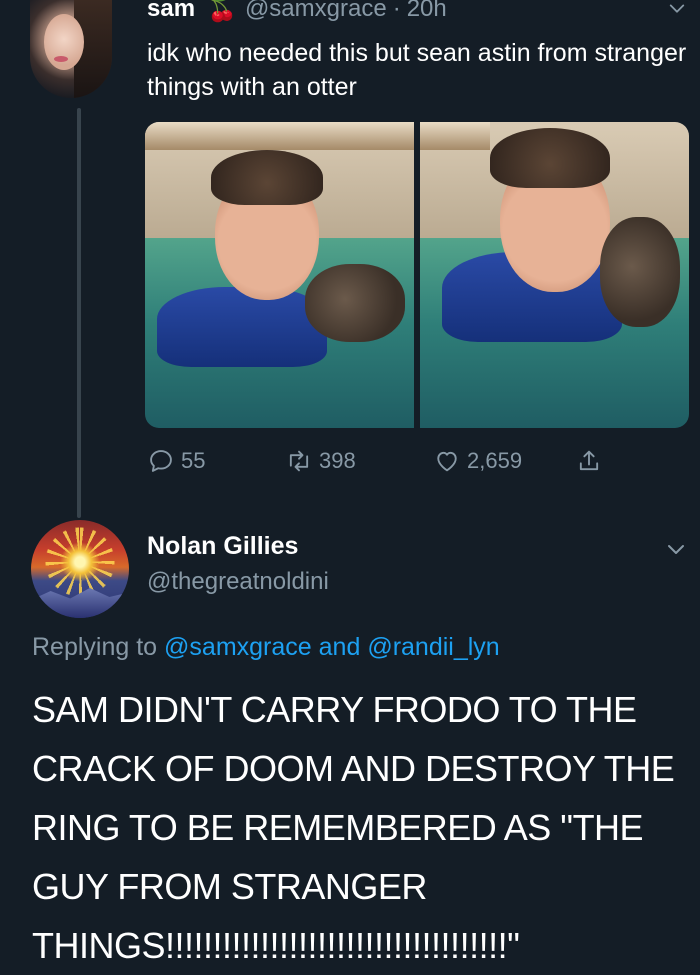 This screenshot has height=975, width=700. I want to click on reply-icon, so click(161, 461).